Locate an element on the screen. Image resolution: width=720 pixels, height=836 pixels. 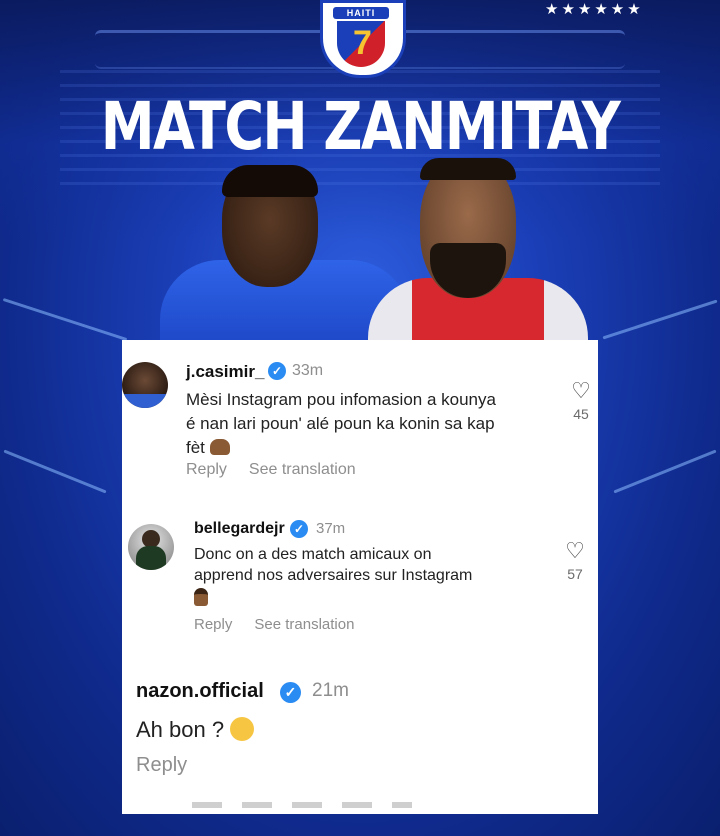
comment-username: nazon.official is located at coordinates (200, 691).